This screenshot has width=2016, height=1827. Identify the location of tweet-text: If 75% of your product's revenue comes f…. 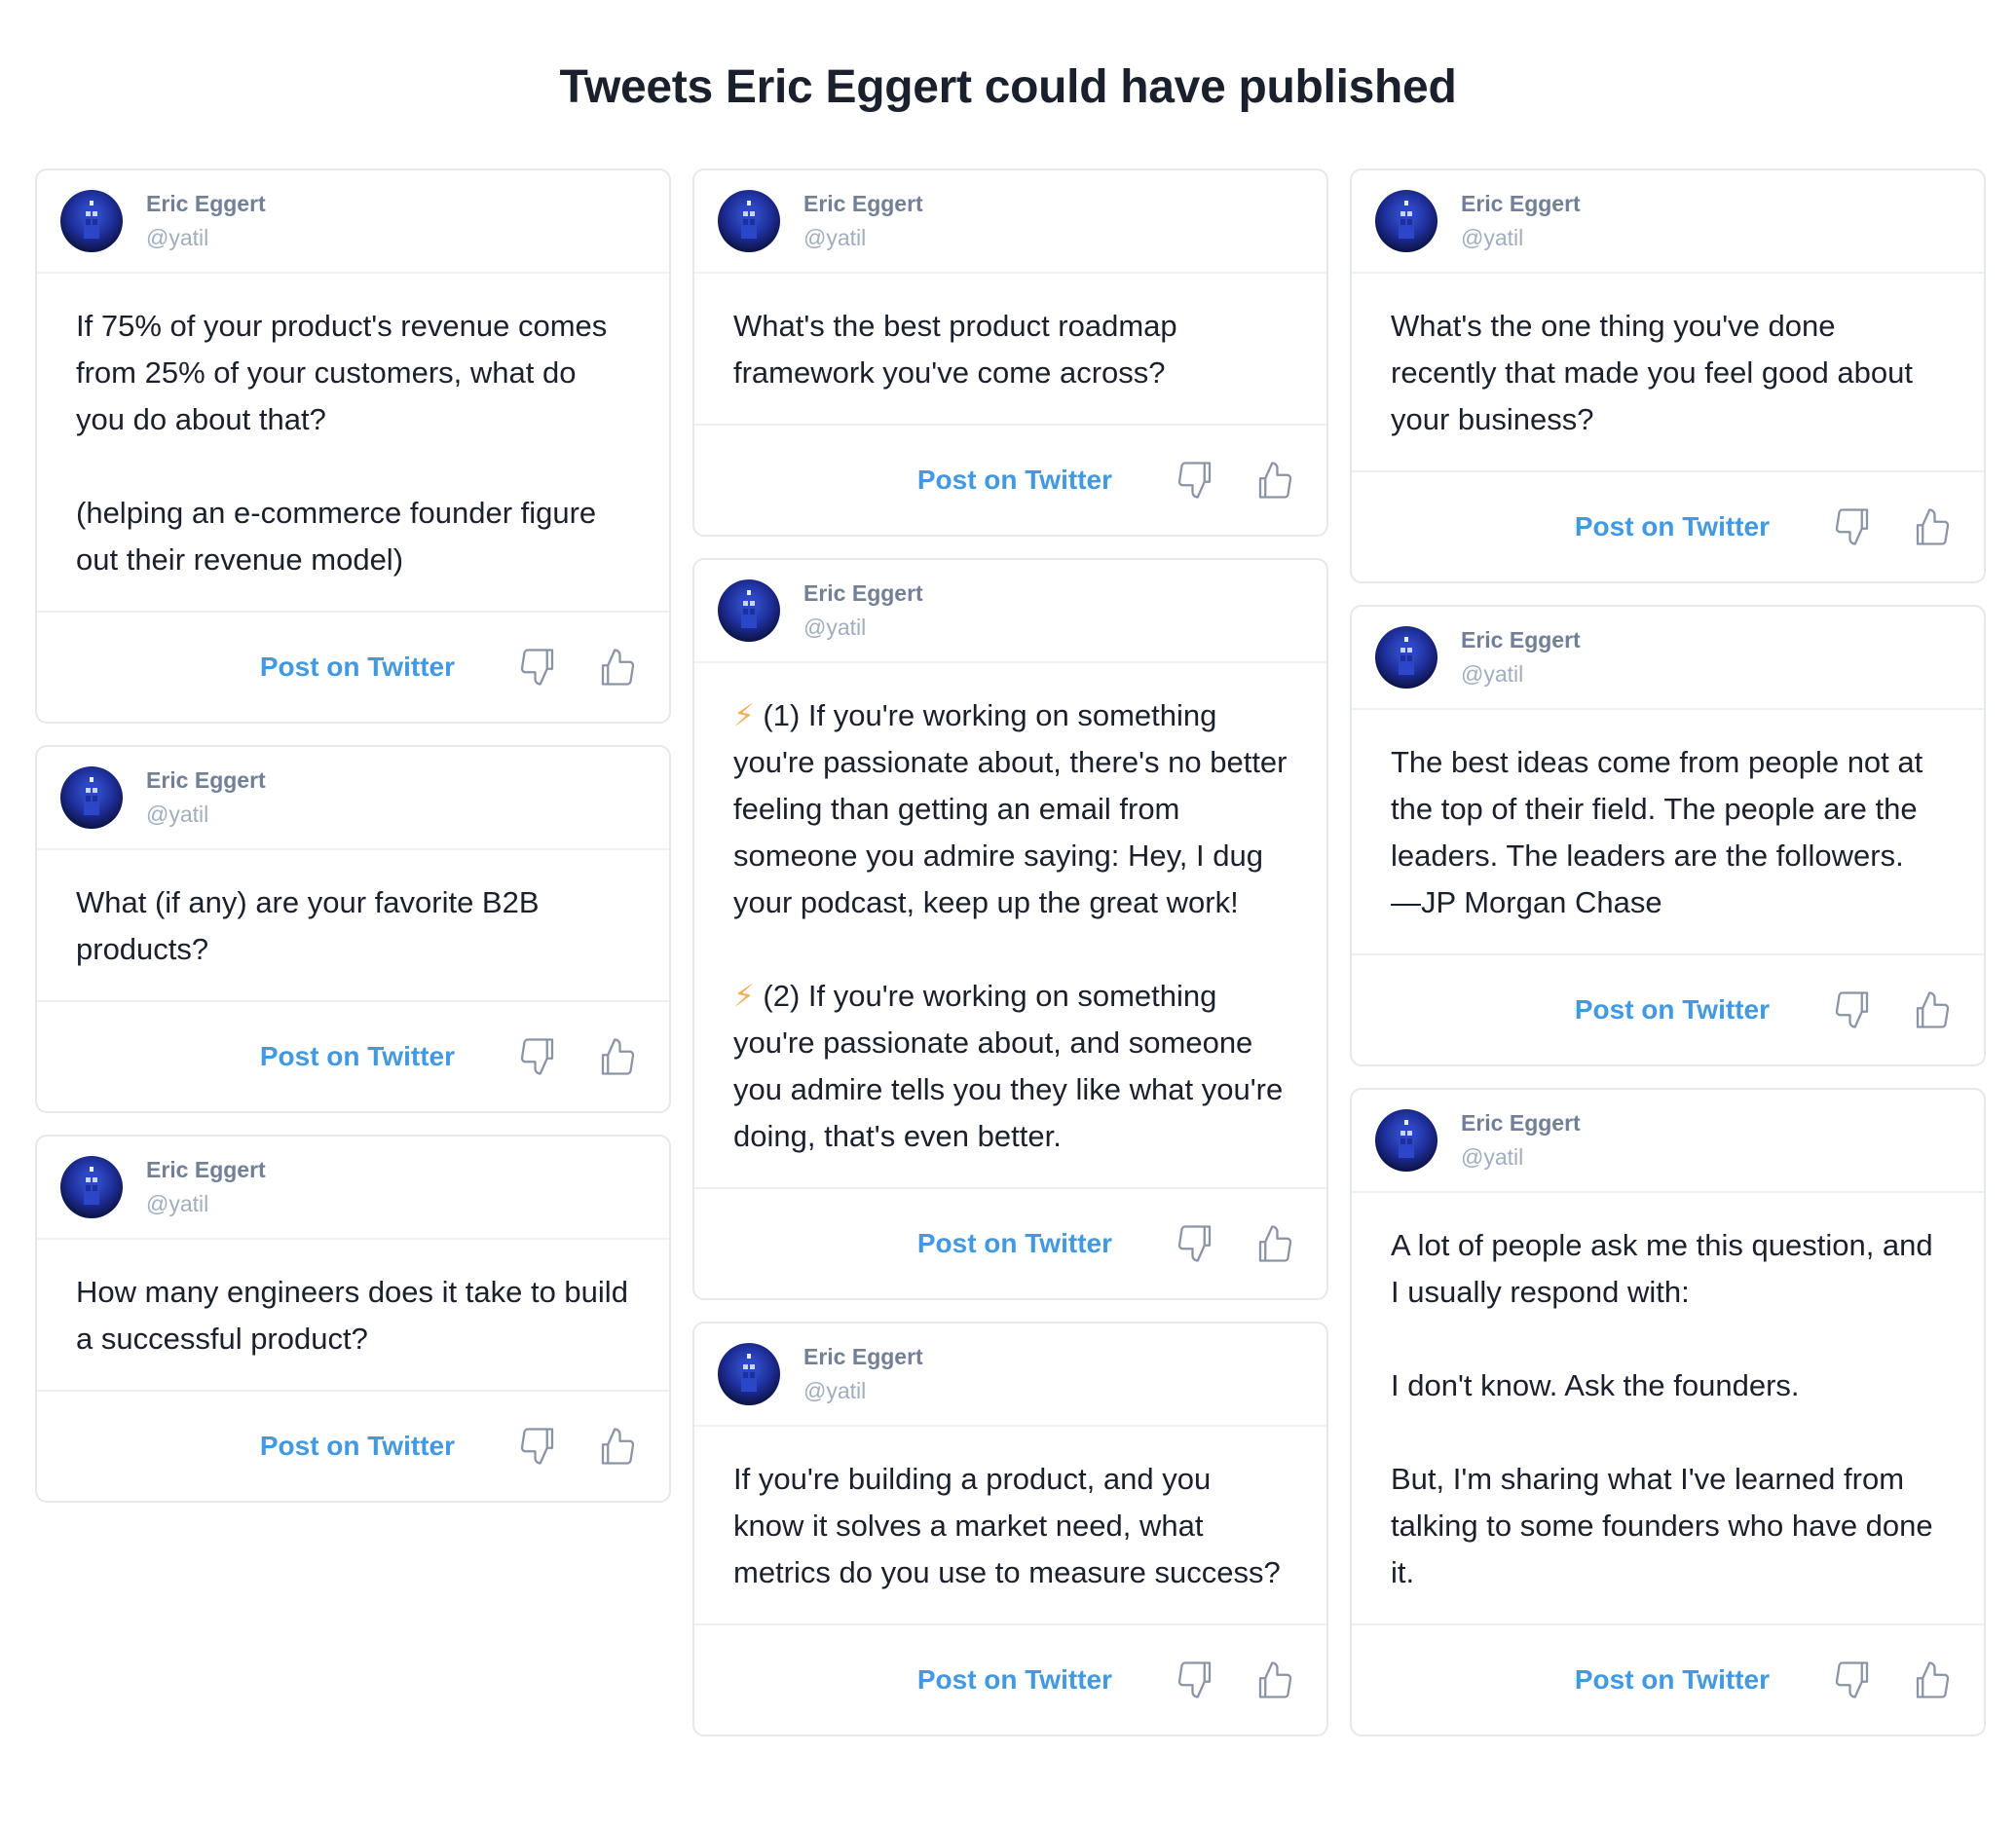
(353, 443).